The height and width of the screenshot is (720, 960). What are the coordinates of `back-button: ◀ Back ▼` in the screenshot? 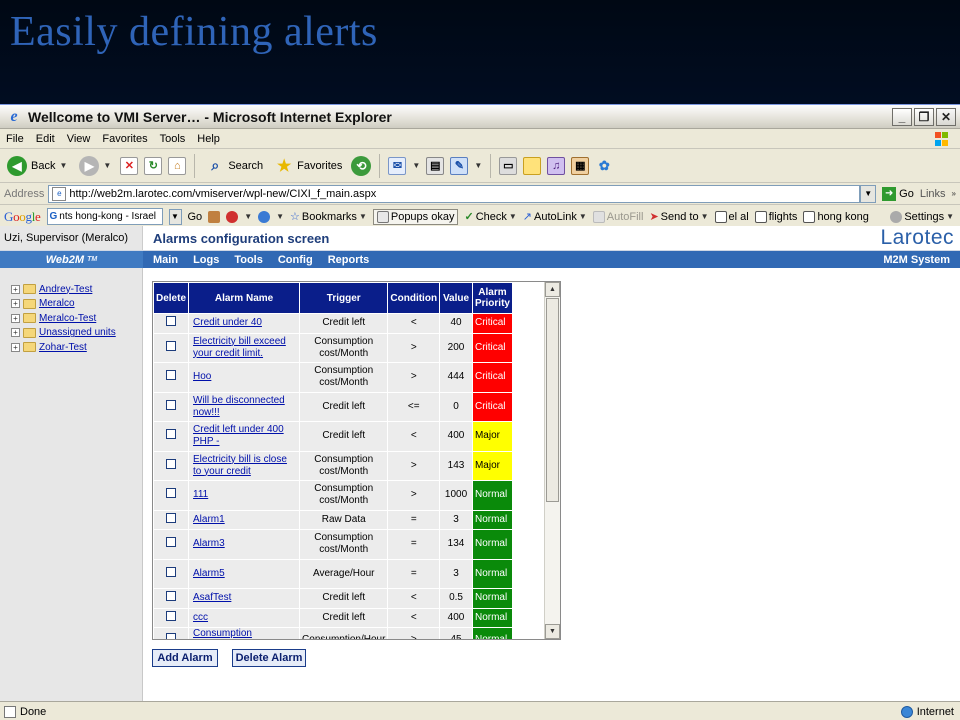 It's located at (37, 166).